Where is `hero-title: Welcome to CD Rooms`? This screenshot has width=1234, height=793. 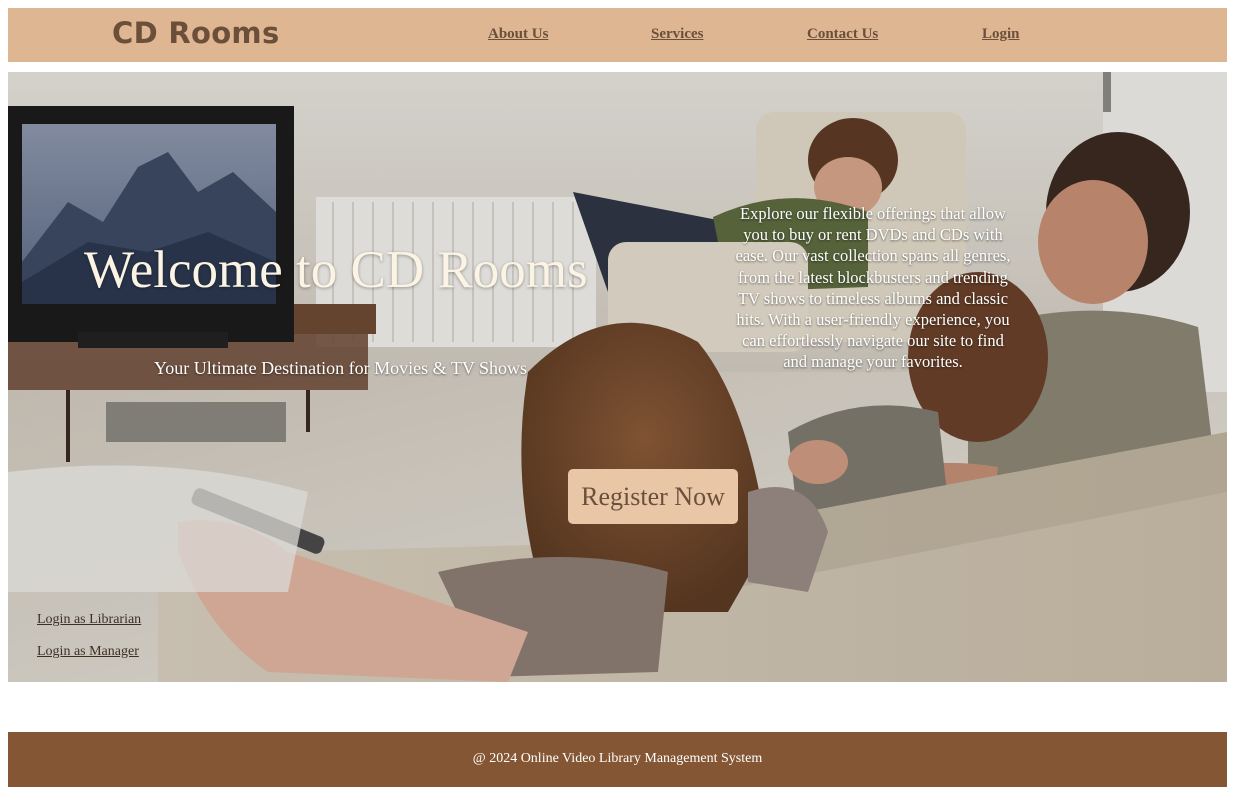 hero-title: Welcome to CD Rooms is located at coordinates (336, 270).